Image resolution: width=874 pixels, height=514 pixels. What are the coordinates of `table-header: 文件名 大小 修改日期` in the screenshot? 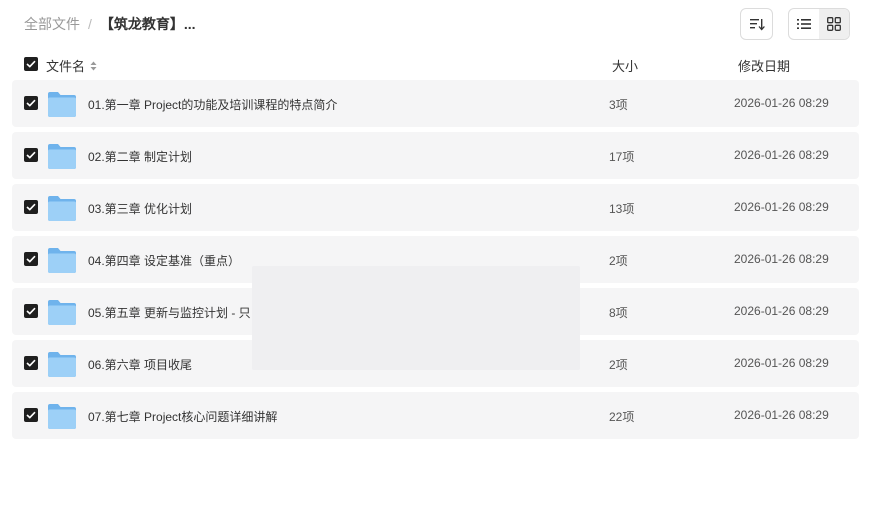 It's located at (435, 64).